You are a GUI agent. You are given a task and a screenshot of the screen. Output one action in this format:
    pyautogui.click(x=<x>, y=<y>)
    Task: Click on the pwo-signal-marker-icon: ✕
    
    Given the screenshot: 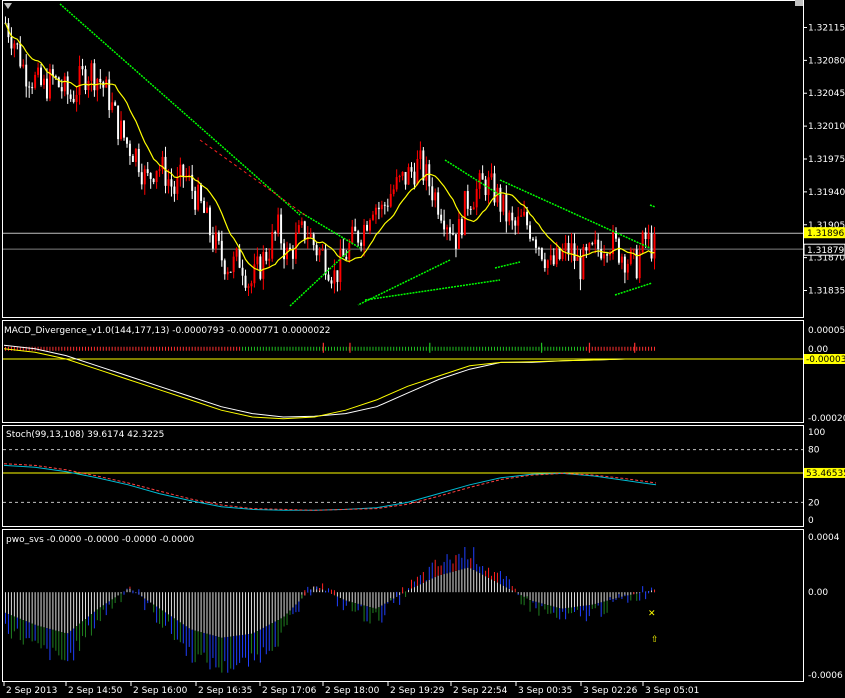 What is the action you would take?
    pyautogui.click(x=652, y=614)
    